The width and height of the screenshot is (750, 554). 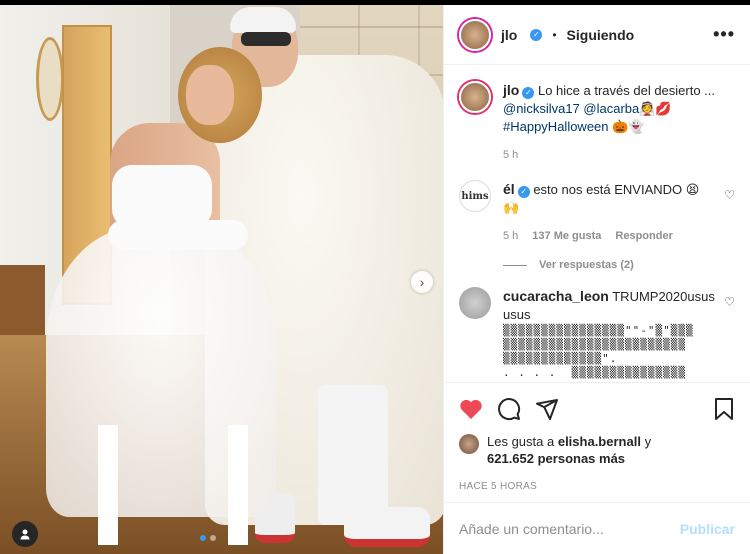 I want to click on carousel-dot, so click(x=213, y=538).